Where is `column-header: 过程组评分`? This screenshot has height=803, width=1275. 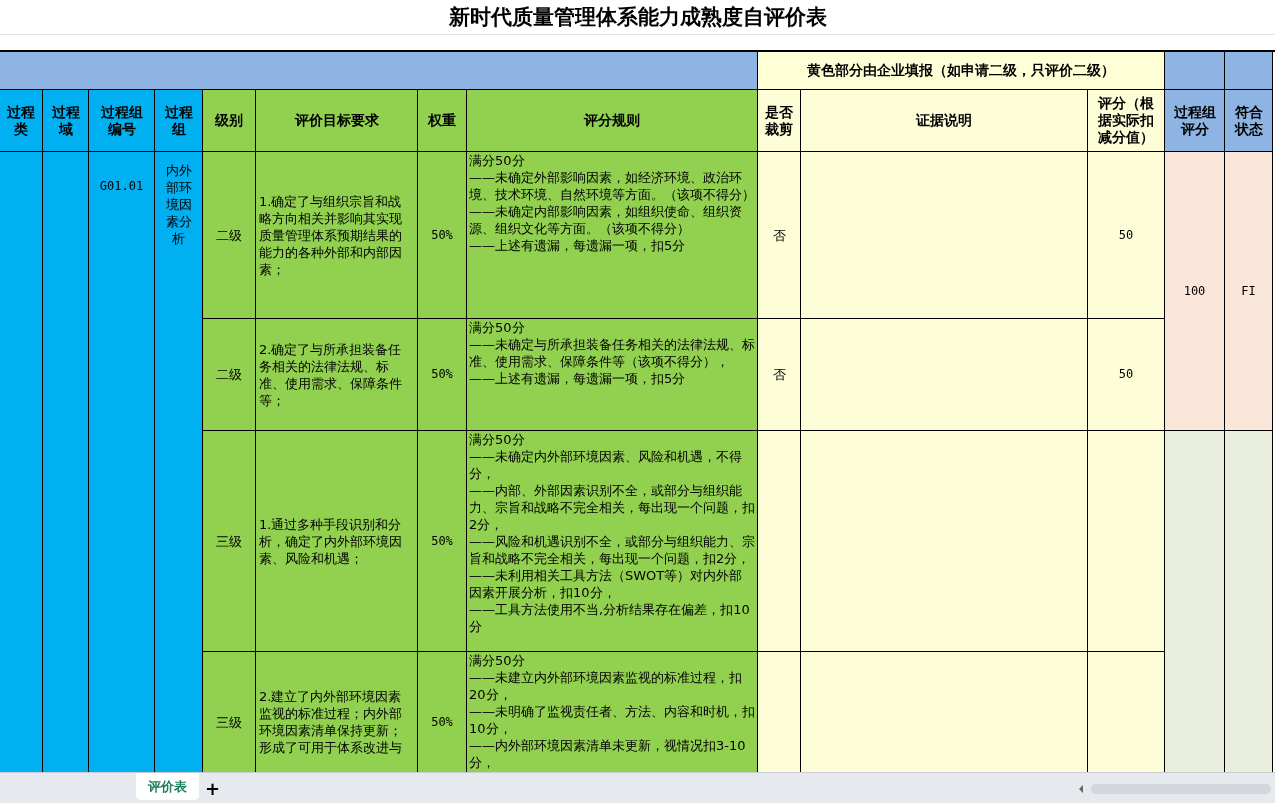 column-header: 过程组评分 is located at coordinates (1194, 120).